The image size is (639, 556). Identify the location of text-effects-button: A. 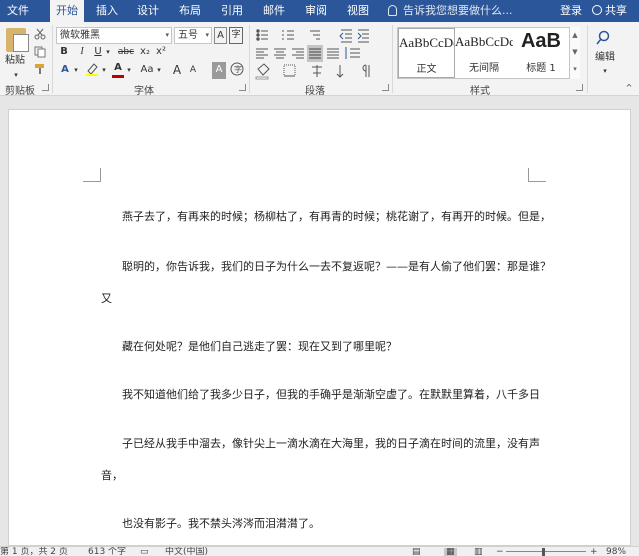
(65, 70).